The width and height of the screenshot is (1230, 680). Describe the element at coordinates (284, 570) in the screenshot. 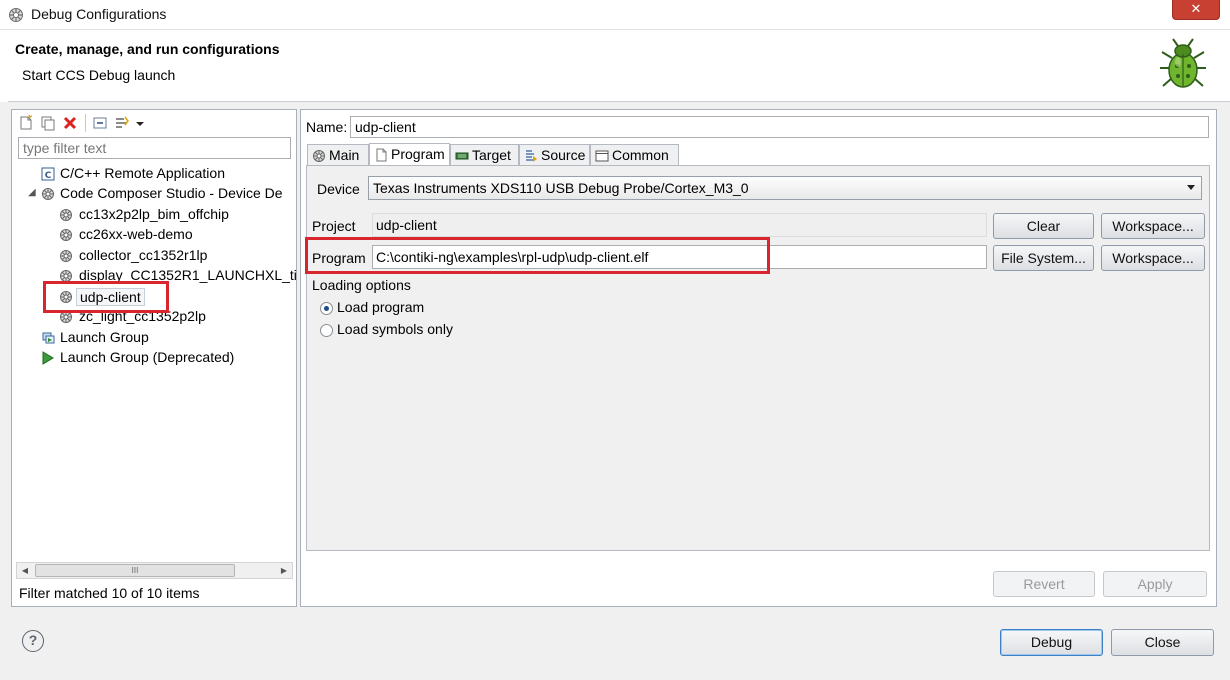

I see `scroll-right-icon: ▶` at that location.